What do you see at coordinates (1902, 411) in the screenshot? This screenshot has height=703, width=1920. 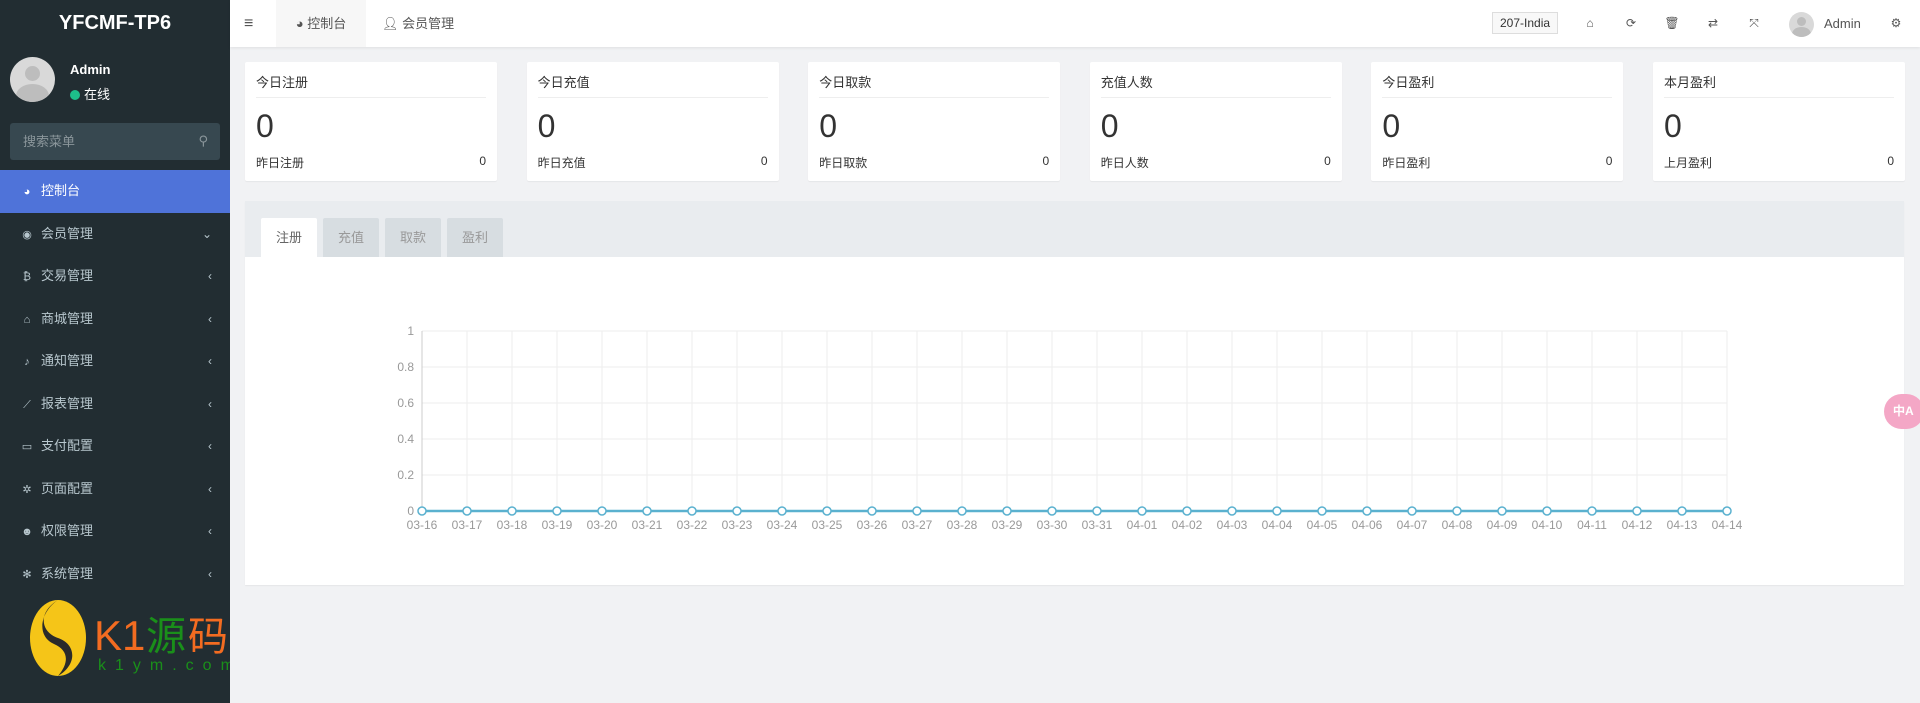 I see `translate-float-button: 中A` at bounding box center [1902, 411].